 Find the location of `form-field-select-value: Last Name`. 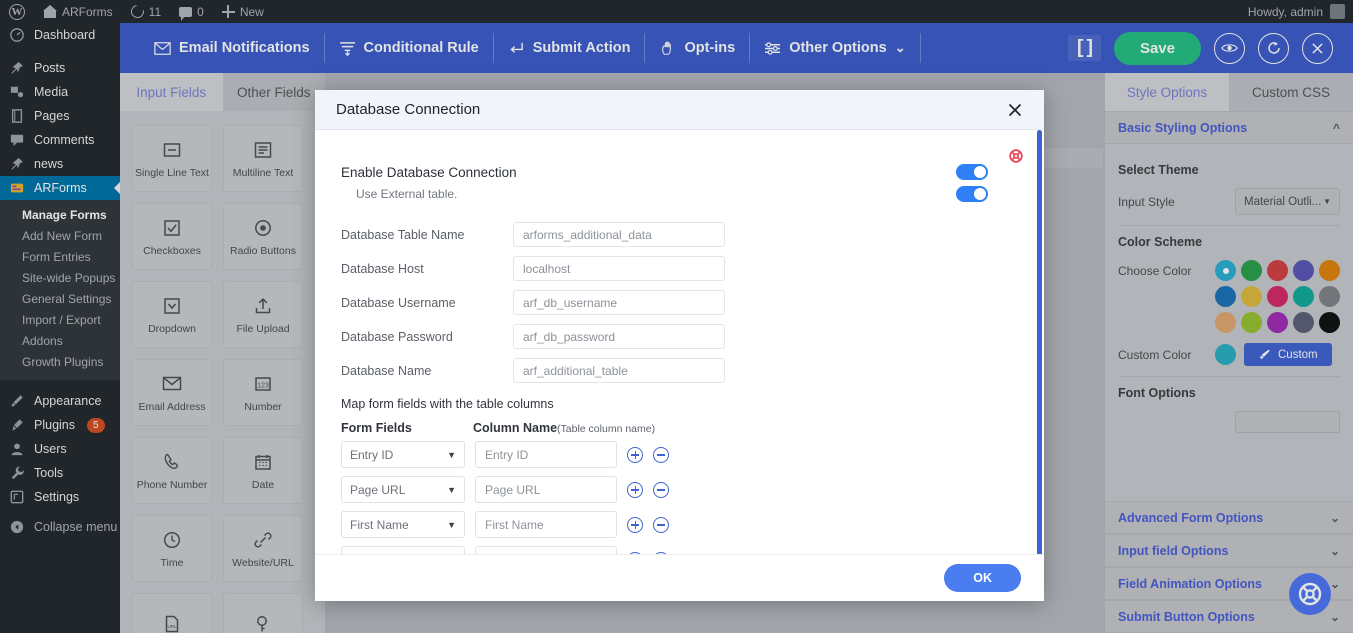

form-field-select-value: Last Name is located at coordinates (379, 554).